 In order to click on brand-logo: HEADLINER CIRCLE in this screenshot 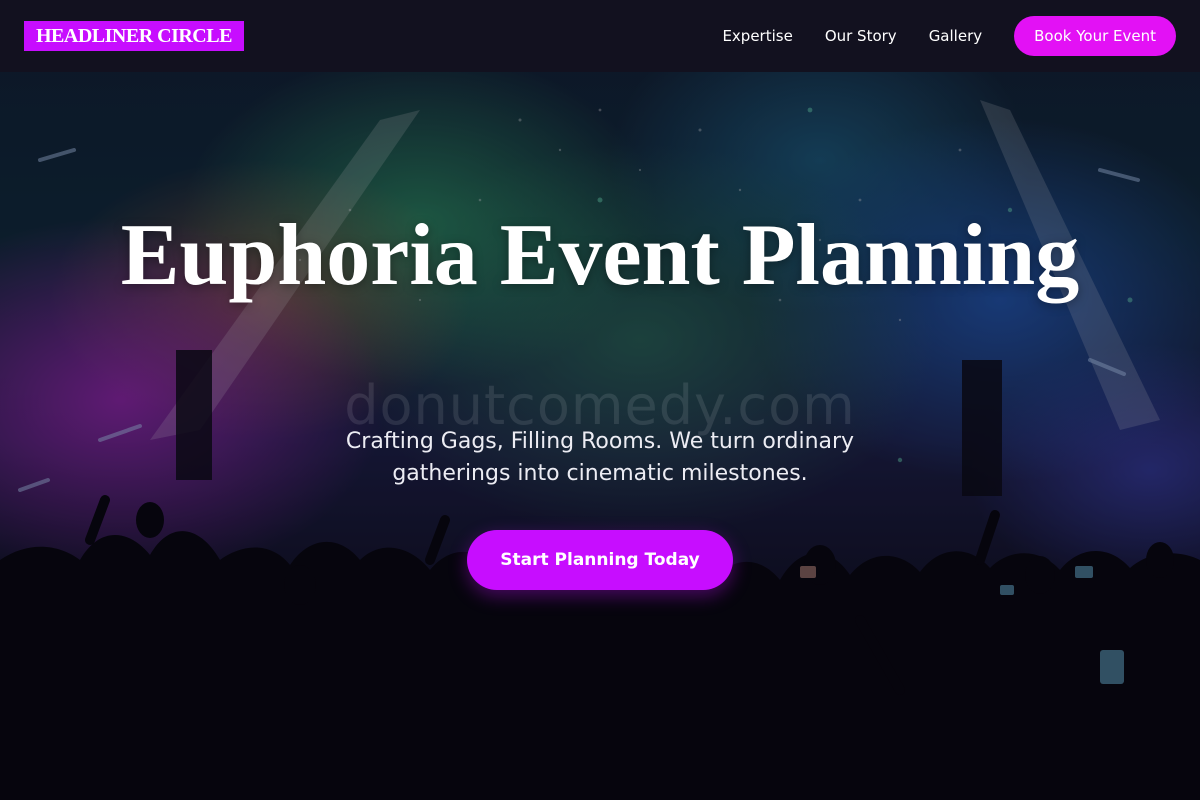, I will do `click(134, 36)`.